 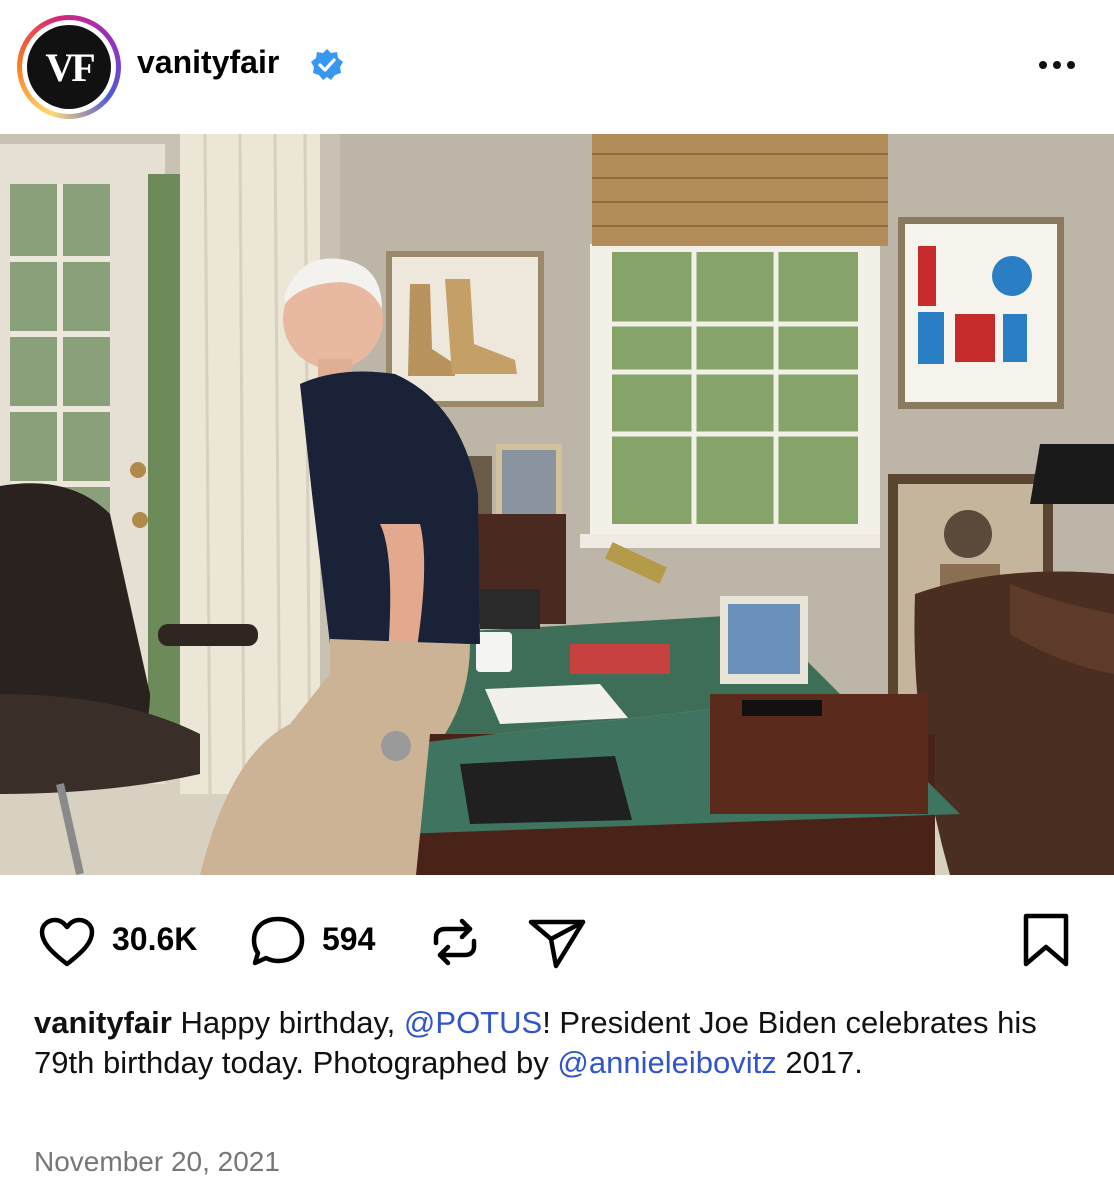 What do you see at coordinates (557, 67) in the screenshot?
I see `post-header: VF vanityfair` at bounding box center [557, 67].